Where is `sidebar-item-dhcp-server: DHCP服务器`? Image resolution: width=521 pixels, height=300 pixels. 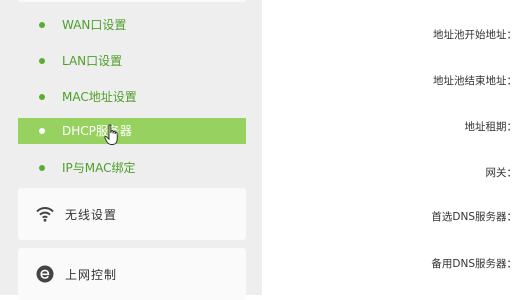
sidebar-item-dhcp-server: DHCP服务器 is located at coordinates (132, 131).